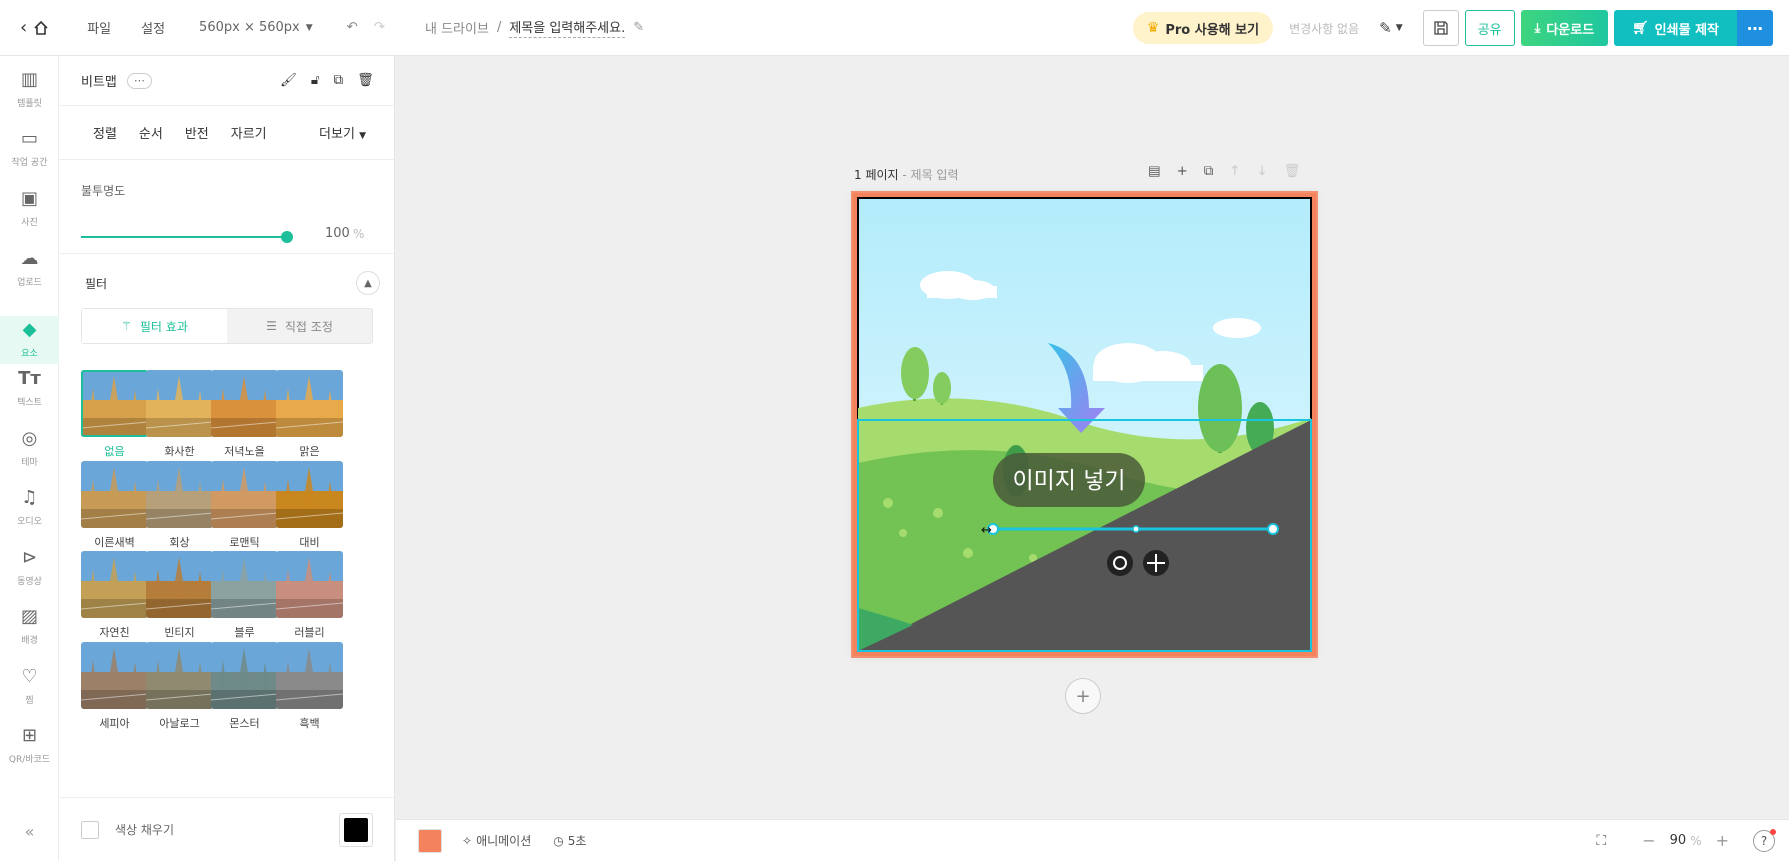 The height and width of the screenshot is (861, 1789). What do you see at coordinates (105, 132) in the screenshot?
I see `tab-align: 정렬` at bounding box center [105, 132].